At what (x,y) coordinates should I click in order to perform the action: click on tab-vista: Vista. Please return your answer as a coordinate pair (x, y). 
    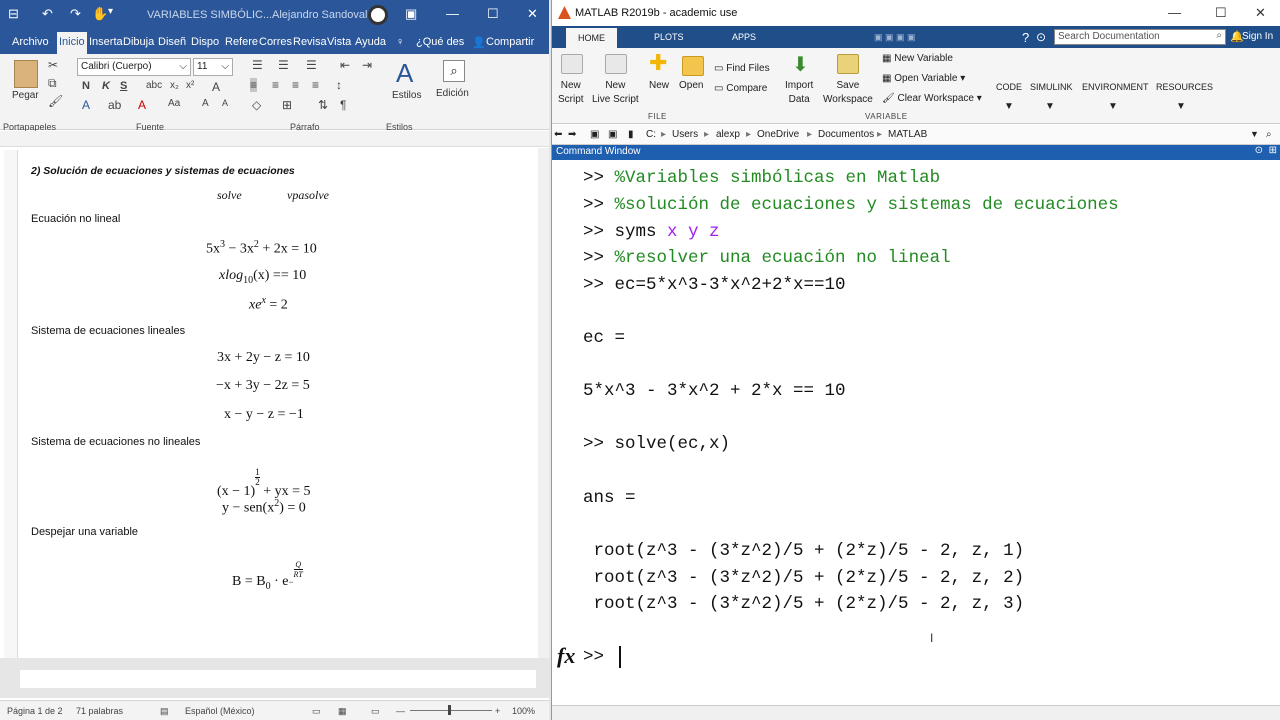
    Looking at the image, I should click on (339, 42).